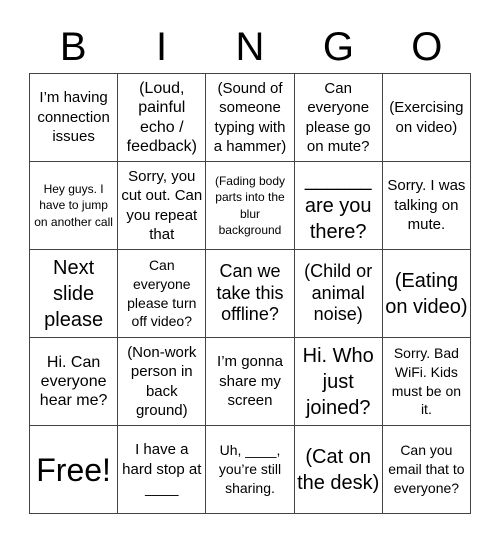 The height and width of the screenshot is (544, 500). I want to click on bingo-cell: I have a hard stop at ____, so click(162, 470).